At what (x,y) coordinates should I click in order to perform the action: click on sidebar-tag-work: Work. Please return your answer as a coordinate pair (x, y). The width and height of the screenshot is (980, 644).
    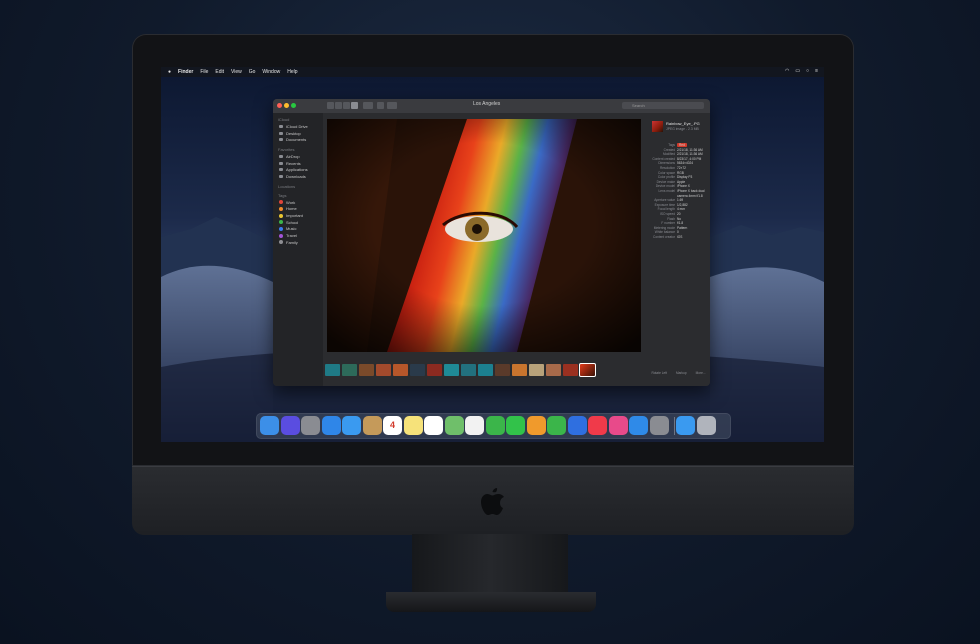
    Looking at the image, I should click on (298, 202).